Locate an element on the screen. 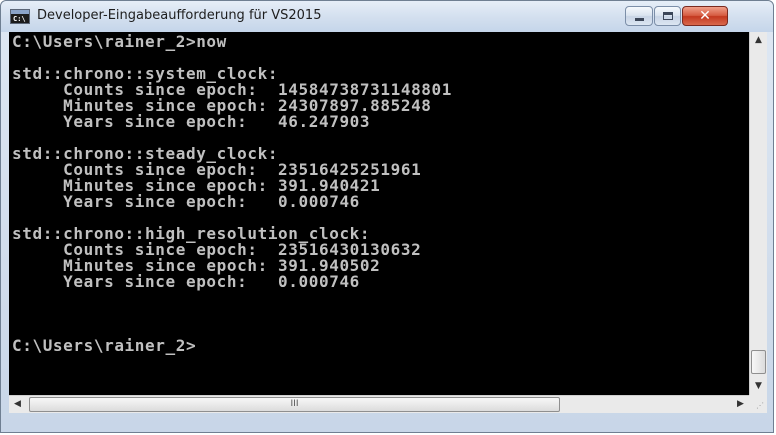 This screenshot has width=776, height=435. vertical-scrollbar: ▲ ▼ is located at coordinates (758, 213).